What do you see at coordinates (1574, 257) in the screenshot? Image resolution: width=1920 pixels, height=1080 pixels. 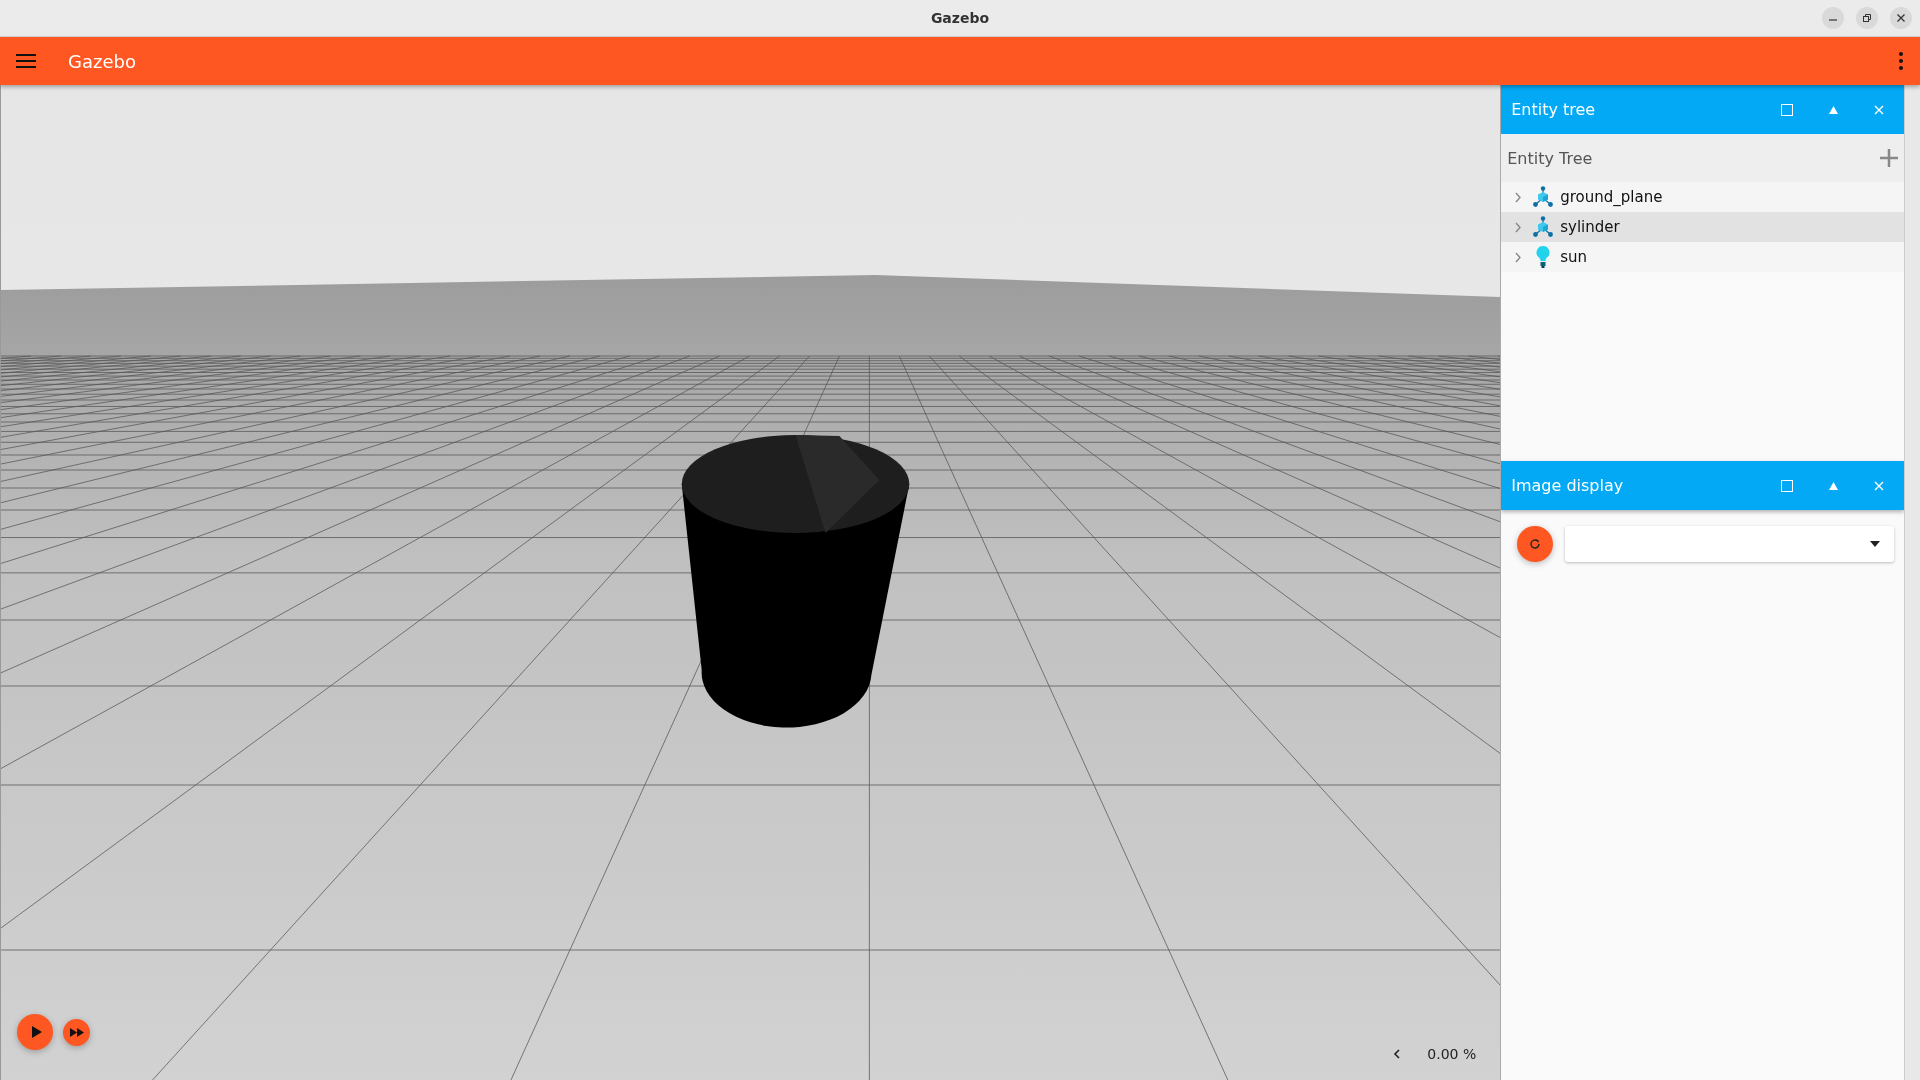 I see `entity-name: sun` at bounding box center [1574, 257].